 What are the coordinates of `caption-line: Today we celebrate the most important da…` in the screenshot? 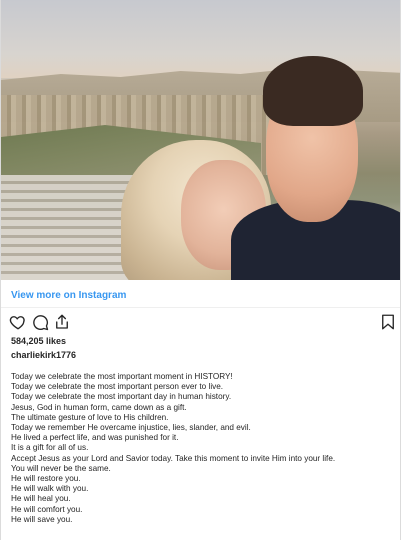 It's located at (121, 397).